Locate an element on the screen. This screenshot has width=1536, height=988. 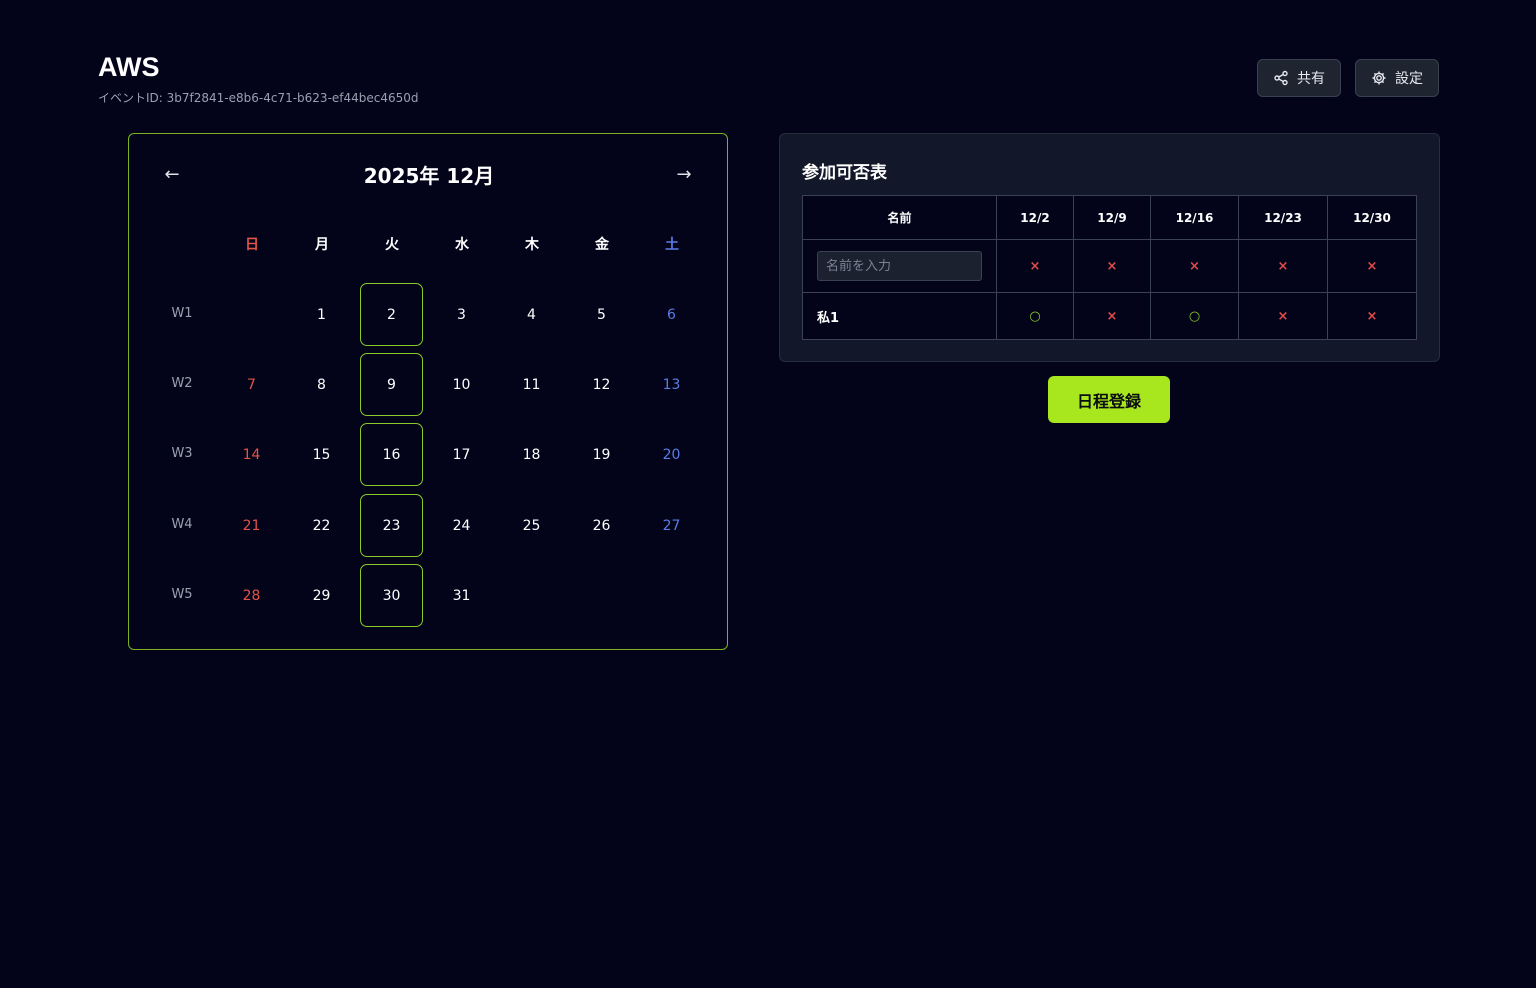
calendar-day: 27 is located at coordinates (671, 525).